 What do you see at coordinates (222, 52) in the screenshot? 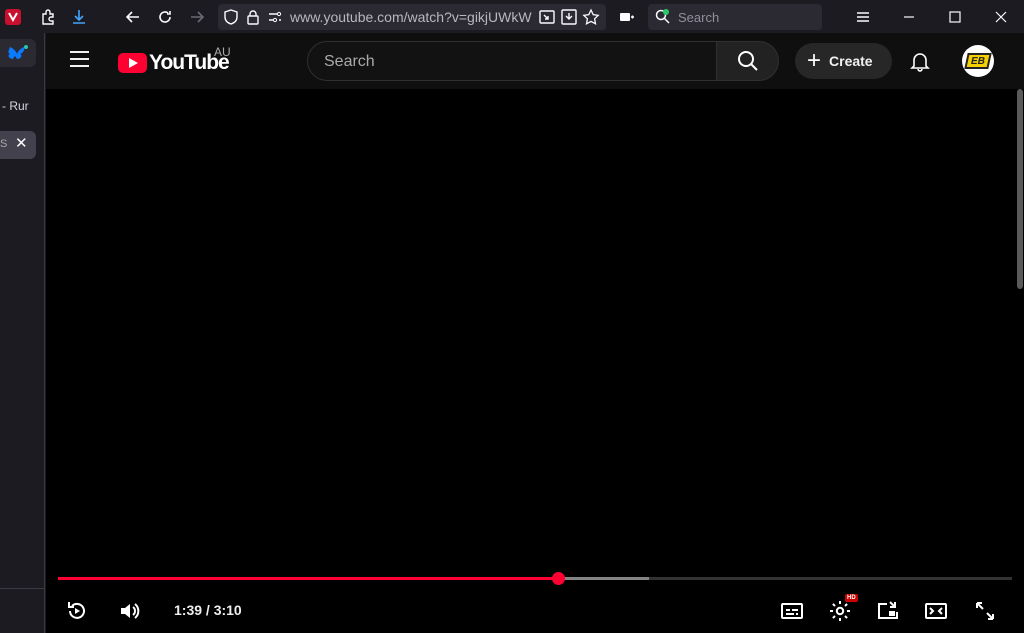
I see `region-code: AU` at bounding box center [222, 52].